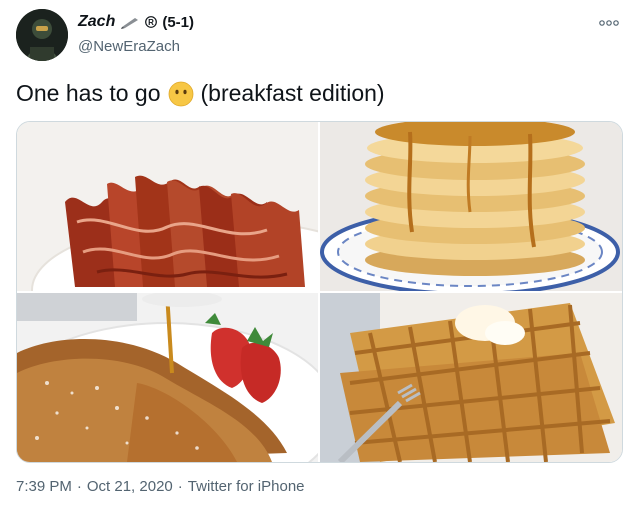  I want to click on svg-text: R, so click(151, 22).